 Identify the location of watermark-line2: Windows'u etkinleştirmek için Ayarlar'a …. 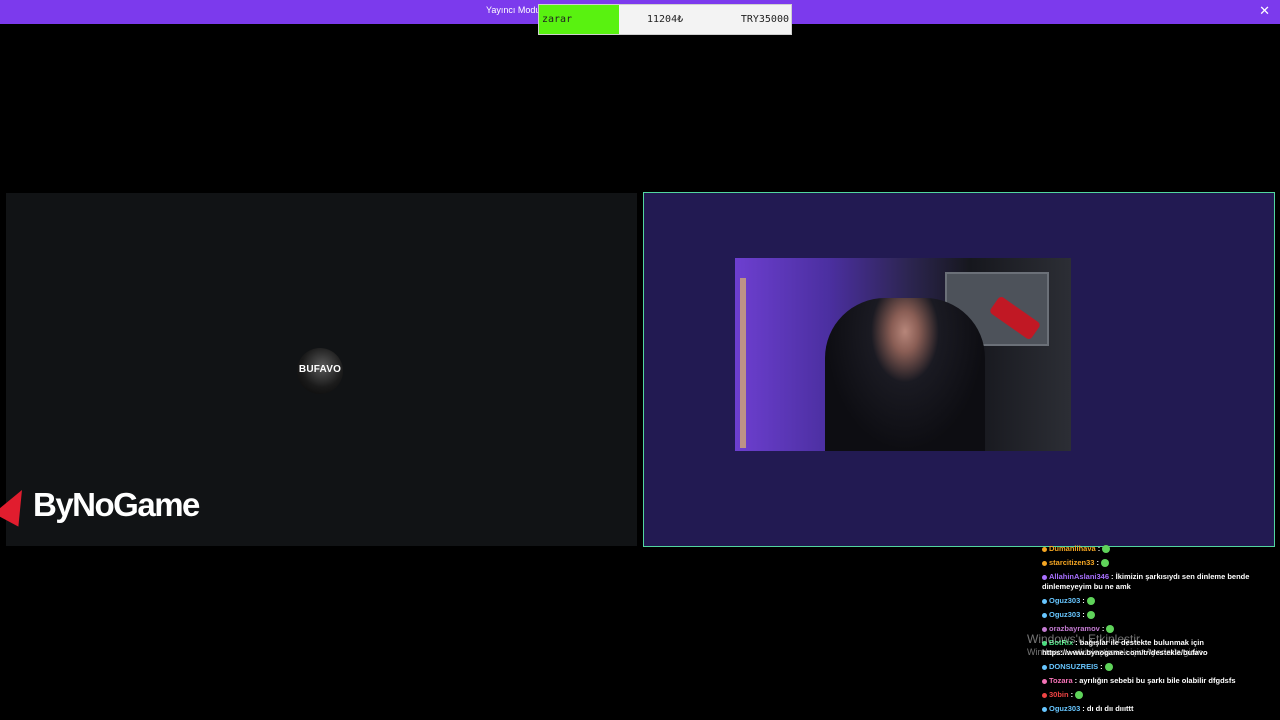
(1116, 652).